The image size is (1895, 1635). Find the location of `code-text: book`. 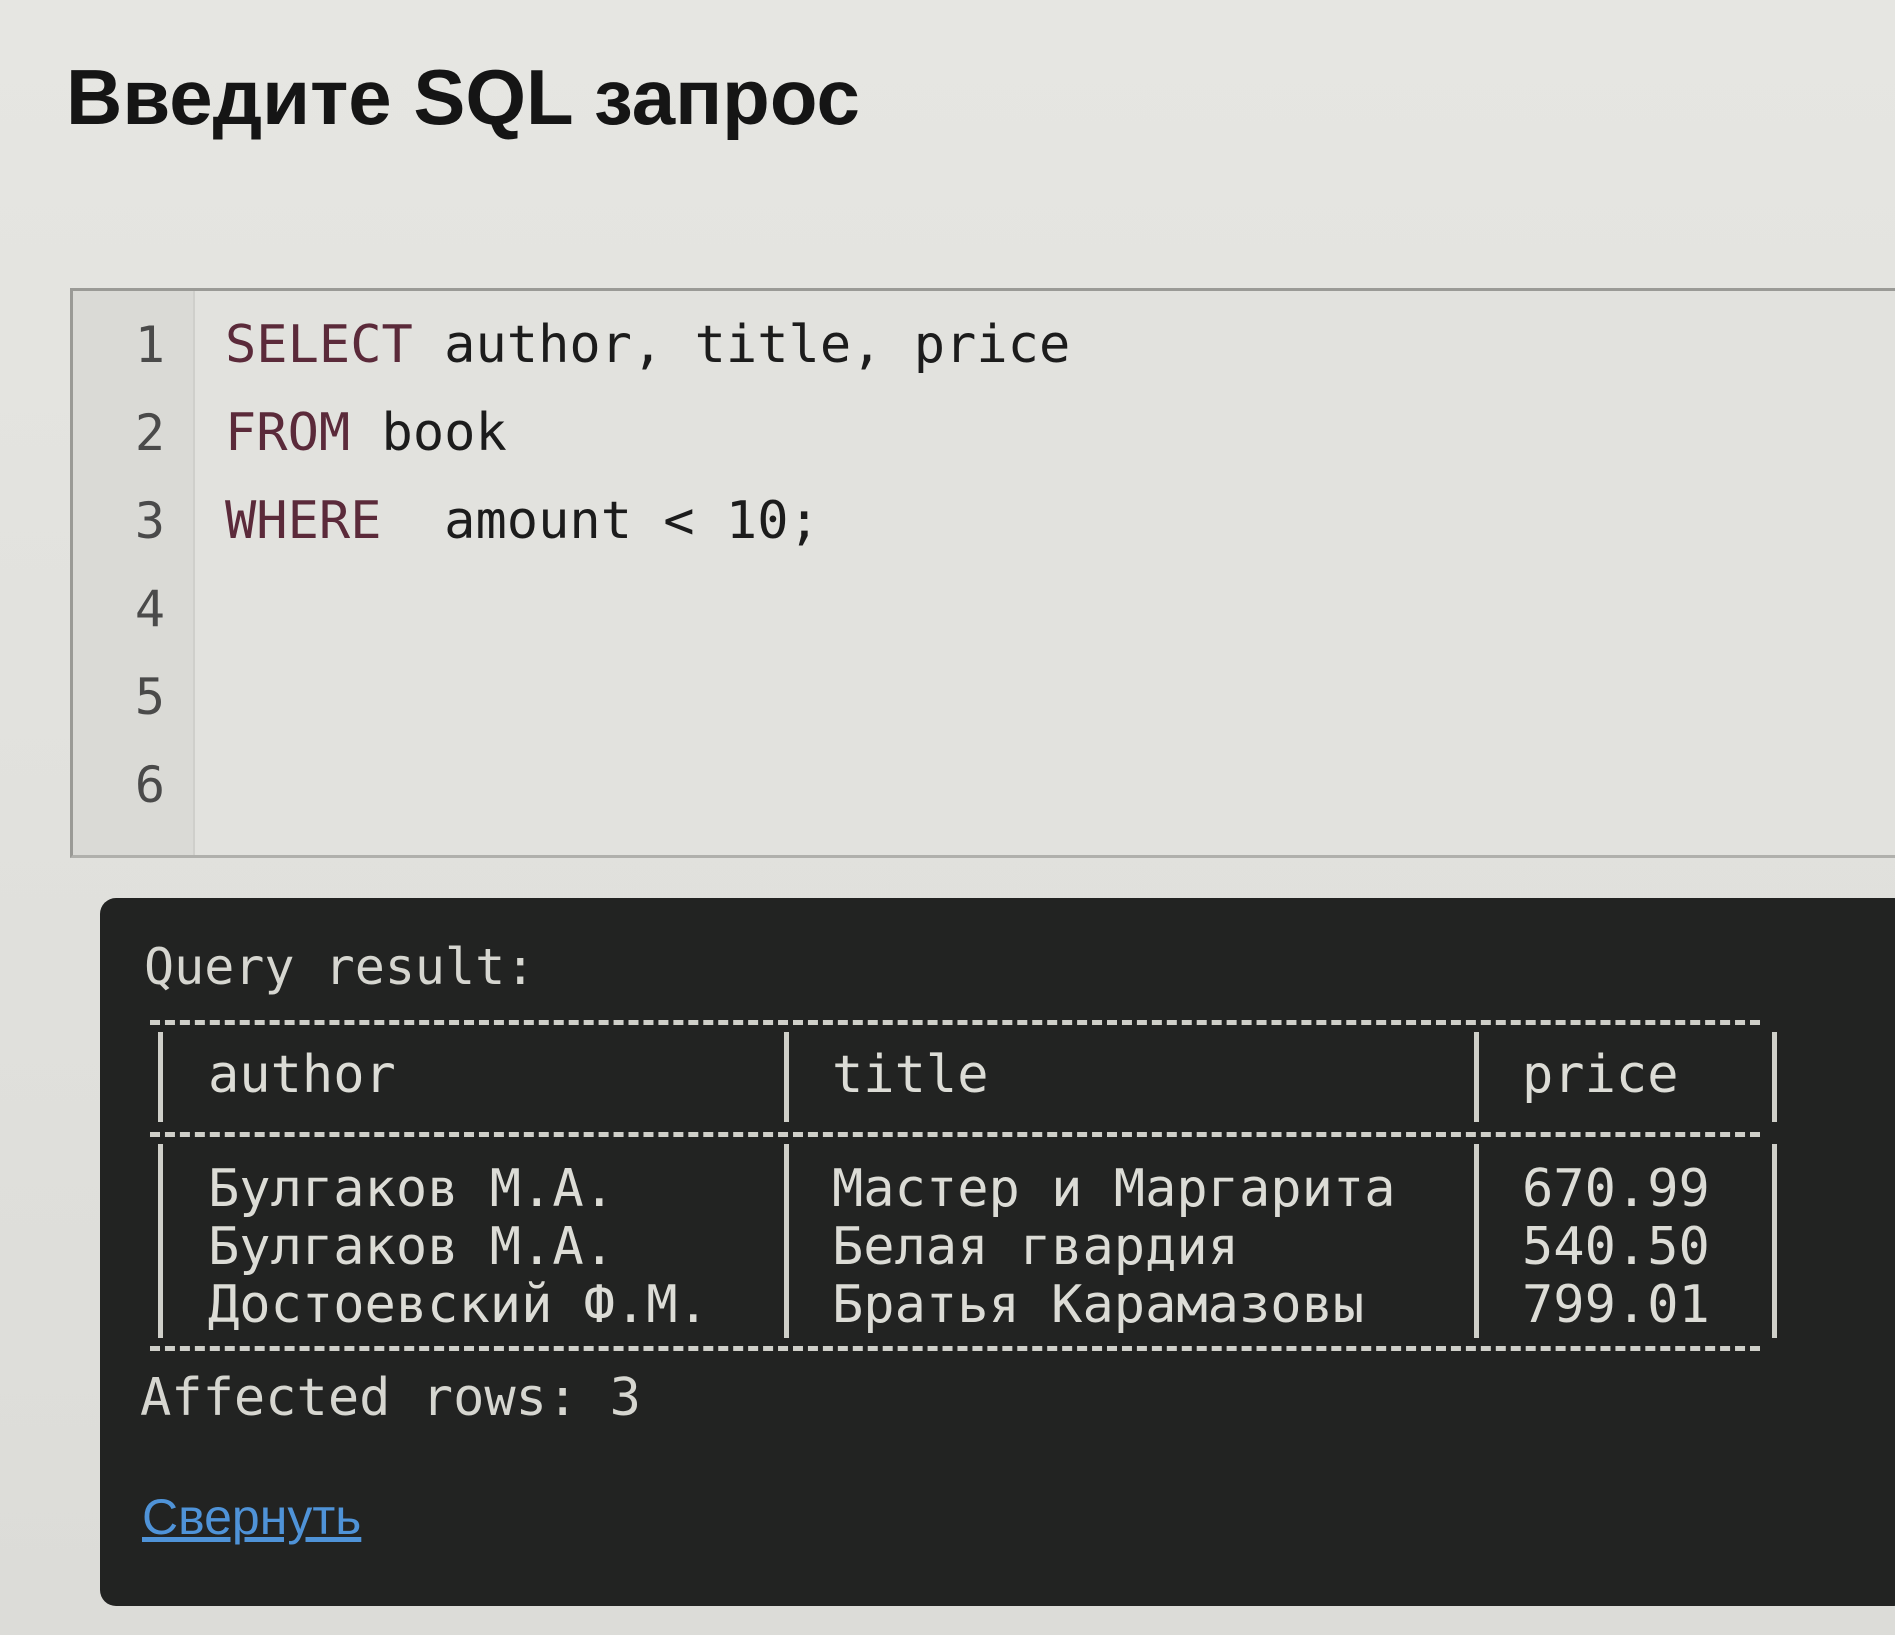

code-text: book is located at coordinates (428, 433).